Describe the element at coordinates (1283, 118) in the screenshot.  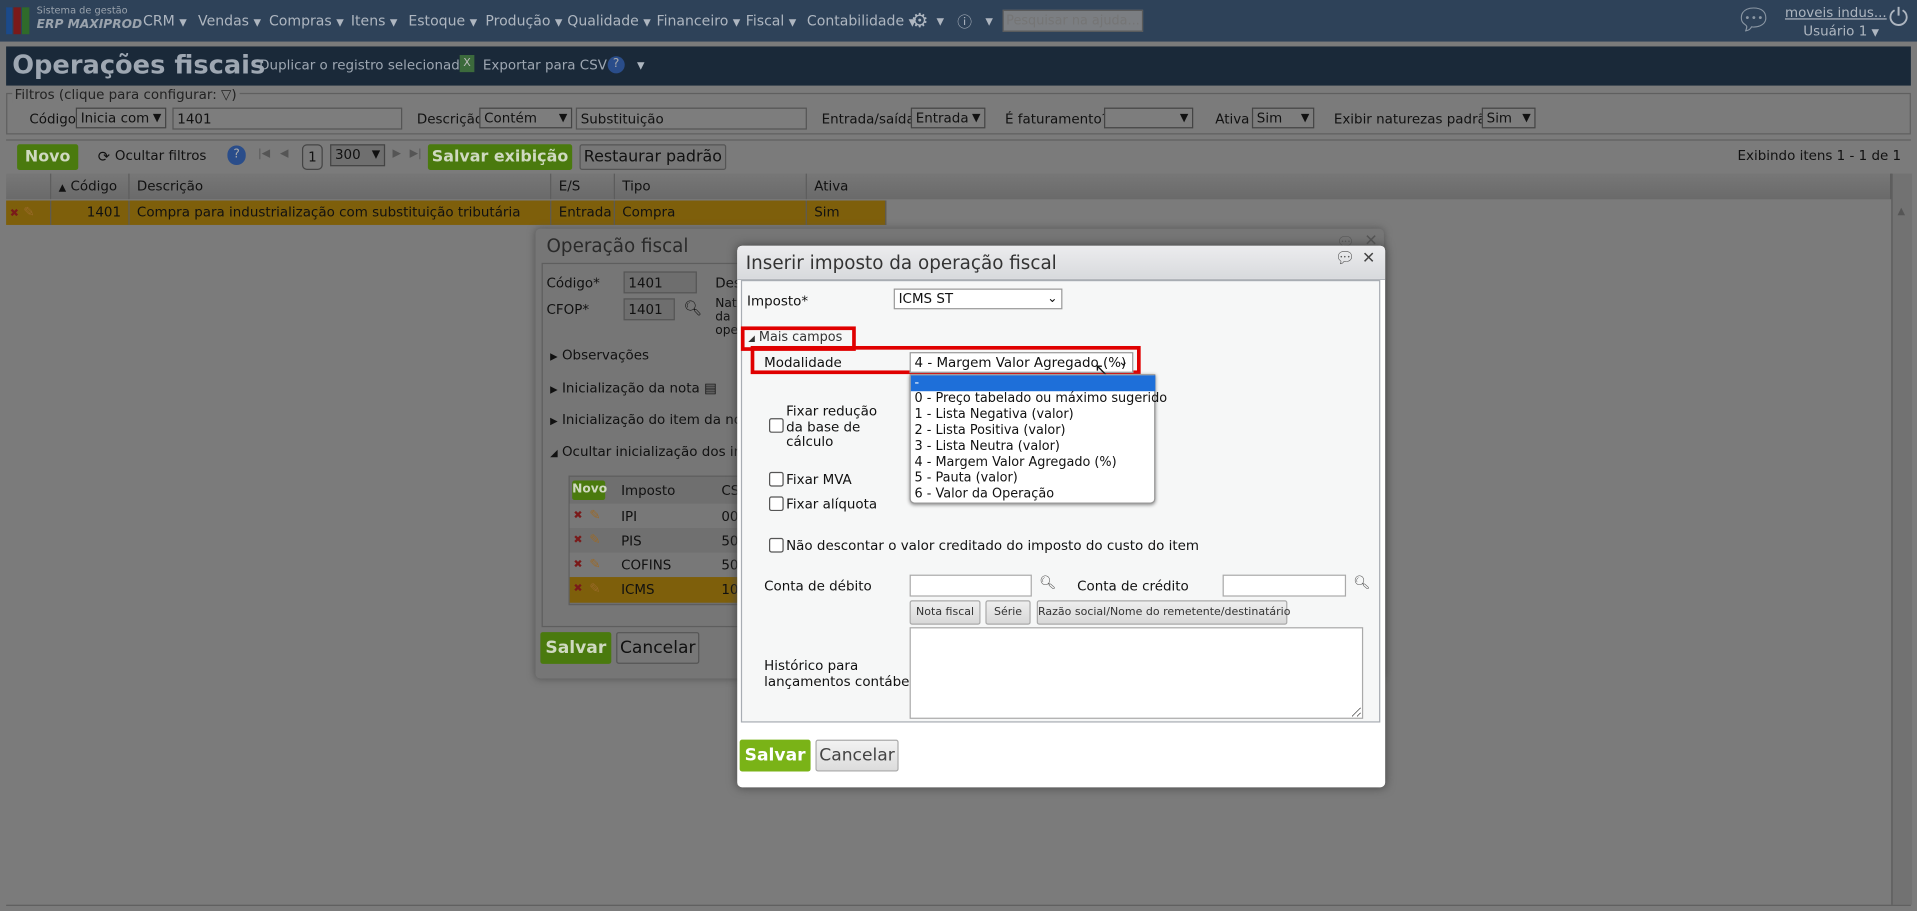
I see `ativa-select: Sim ▼` at that location.